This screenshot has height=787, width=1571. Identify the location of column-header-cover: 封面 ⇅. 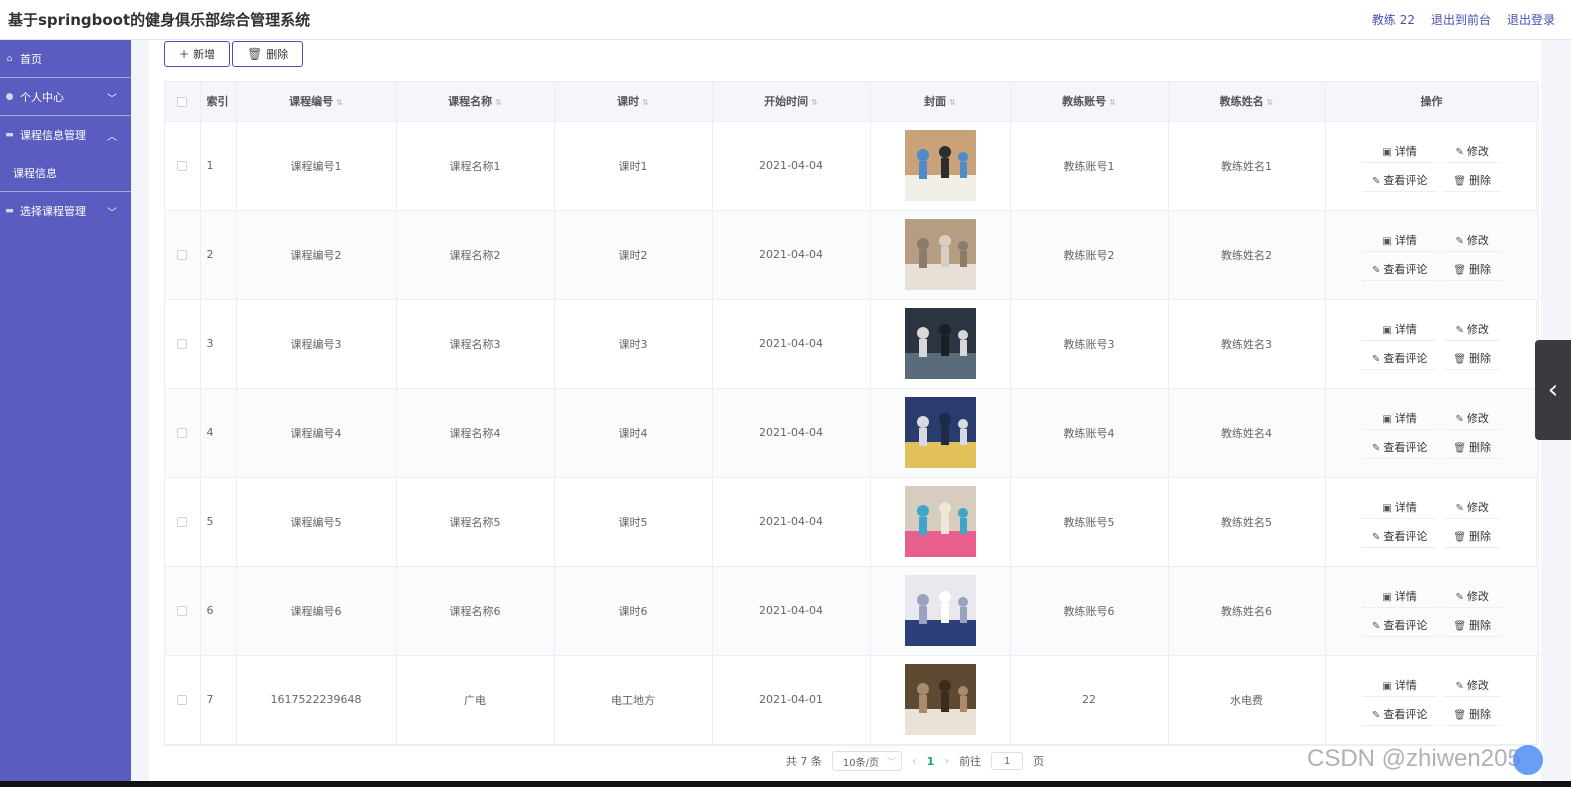
(940, 102).